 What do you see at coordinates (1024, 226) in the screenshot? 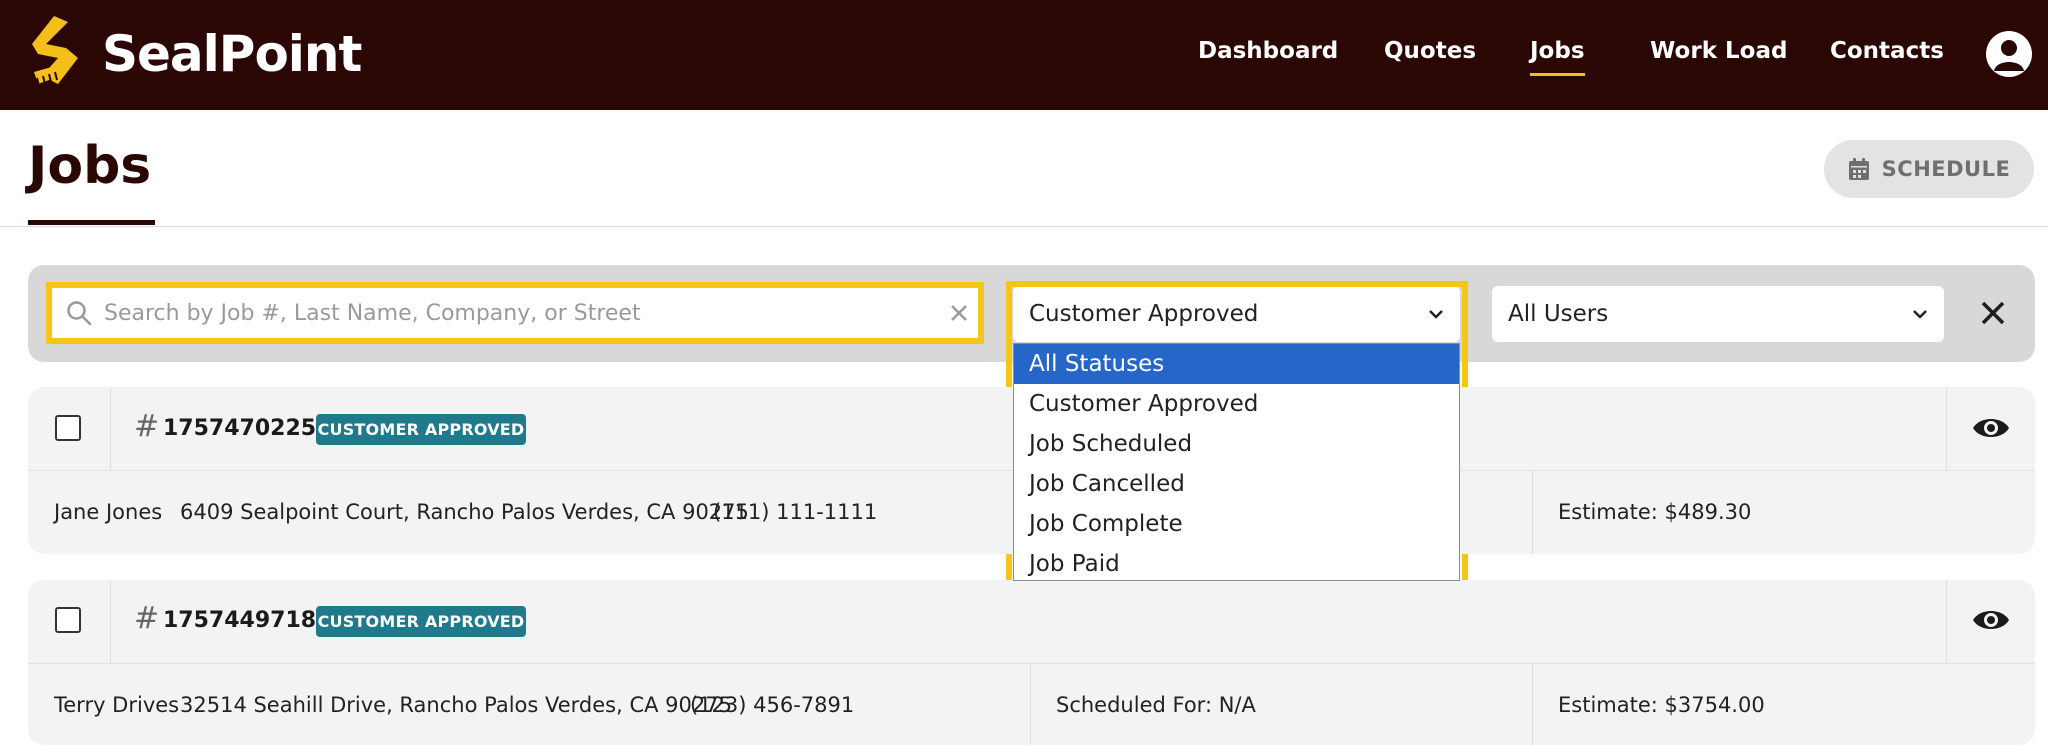
I see `header-divider` at bounding box center [1024, 226].